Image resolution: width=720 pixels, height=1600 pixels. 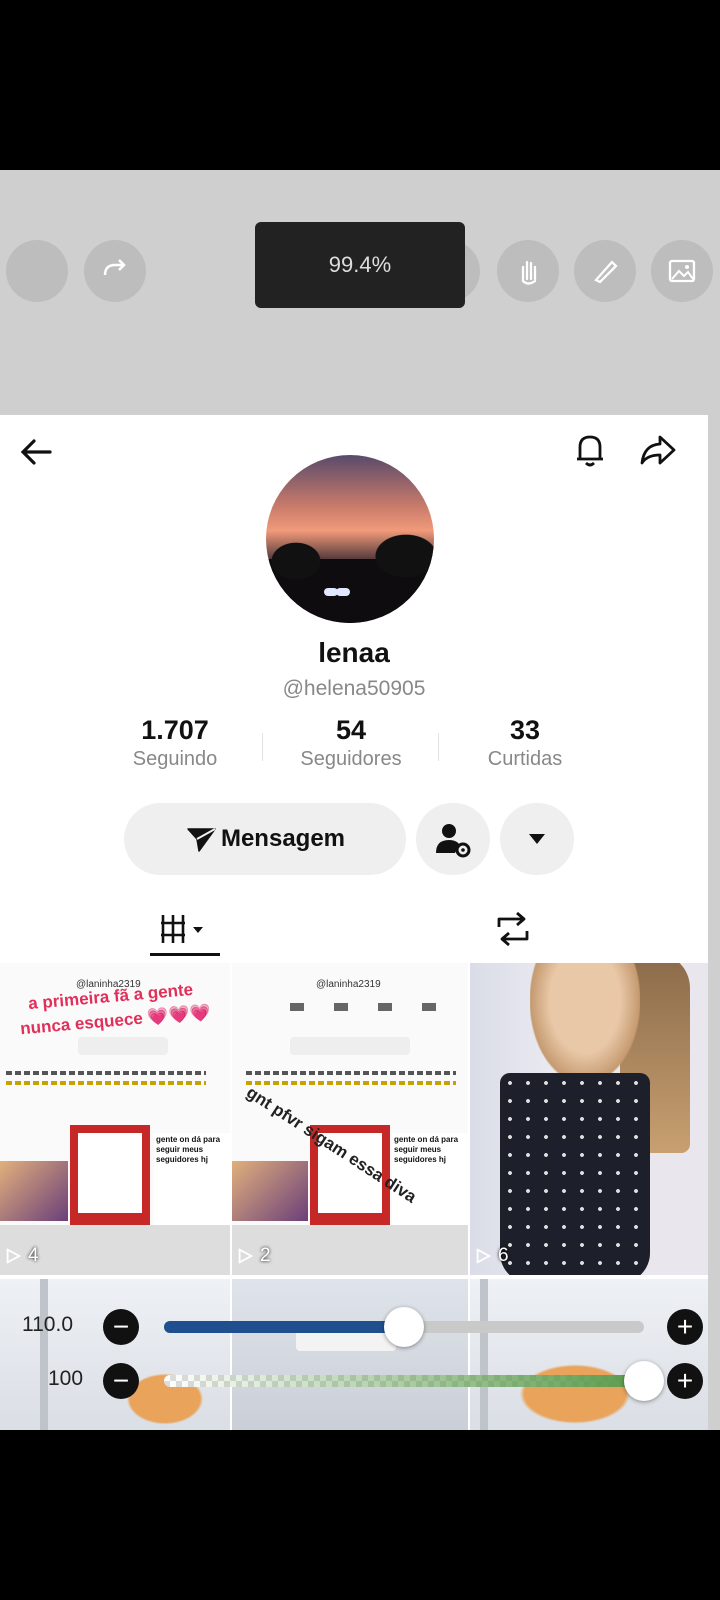 I want to click on play-count-value: 2, so click(x=265, y=1255).